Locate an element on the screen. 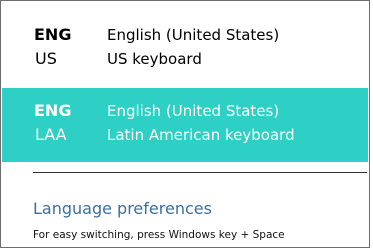  language-preferences-link: Language preferences is located at coordinates (122, 209).